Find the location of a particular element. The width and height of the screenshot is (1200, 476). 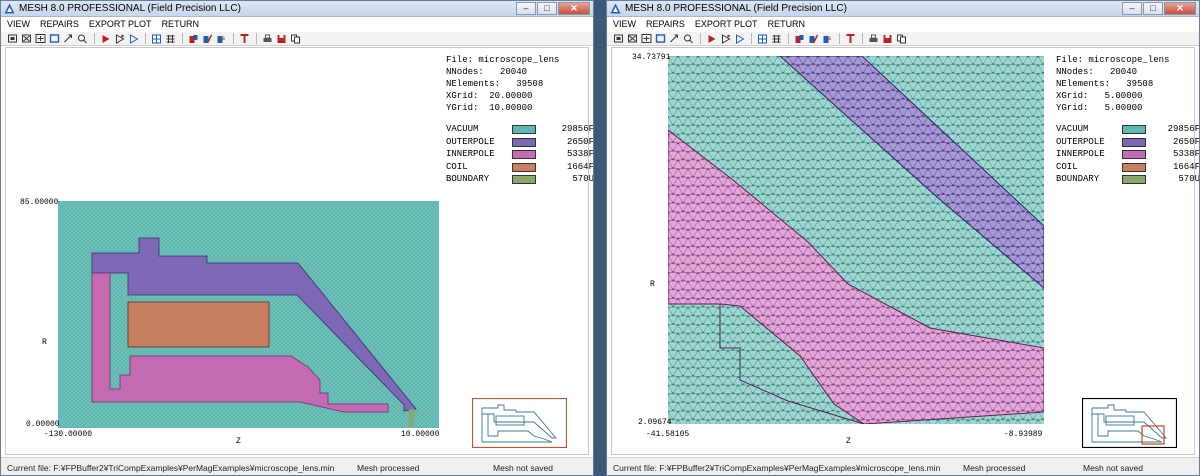

status-mesh: Mesh processed is located at coordinates (388, 468).